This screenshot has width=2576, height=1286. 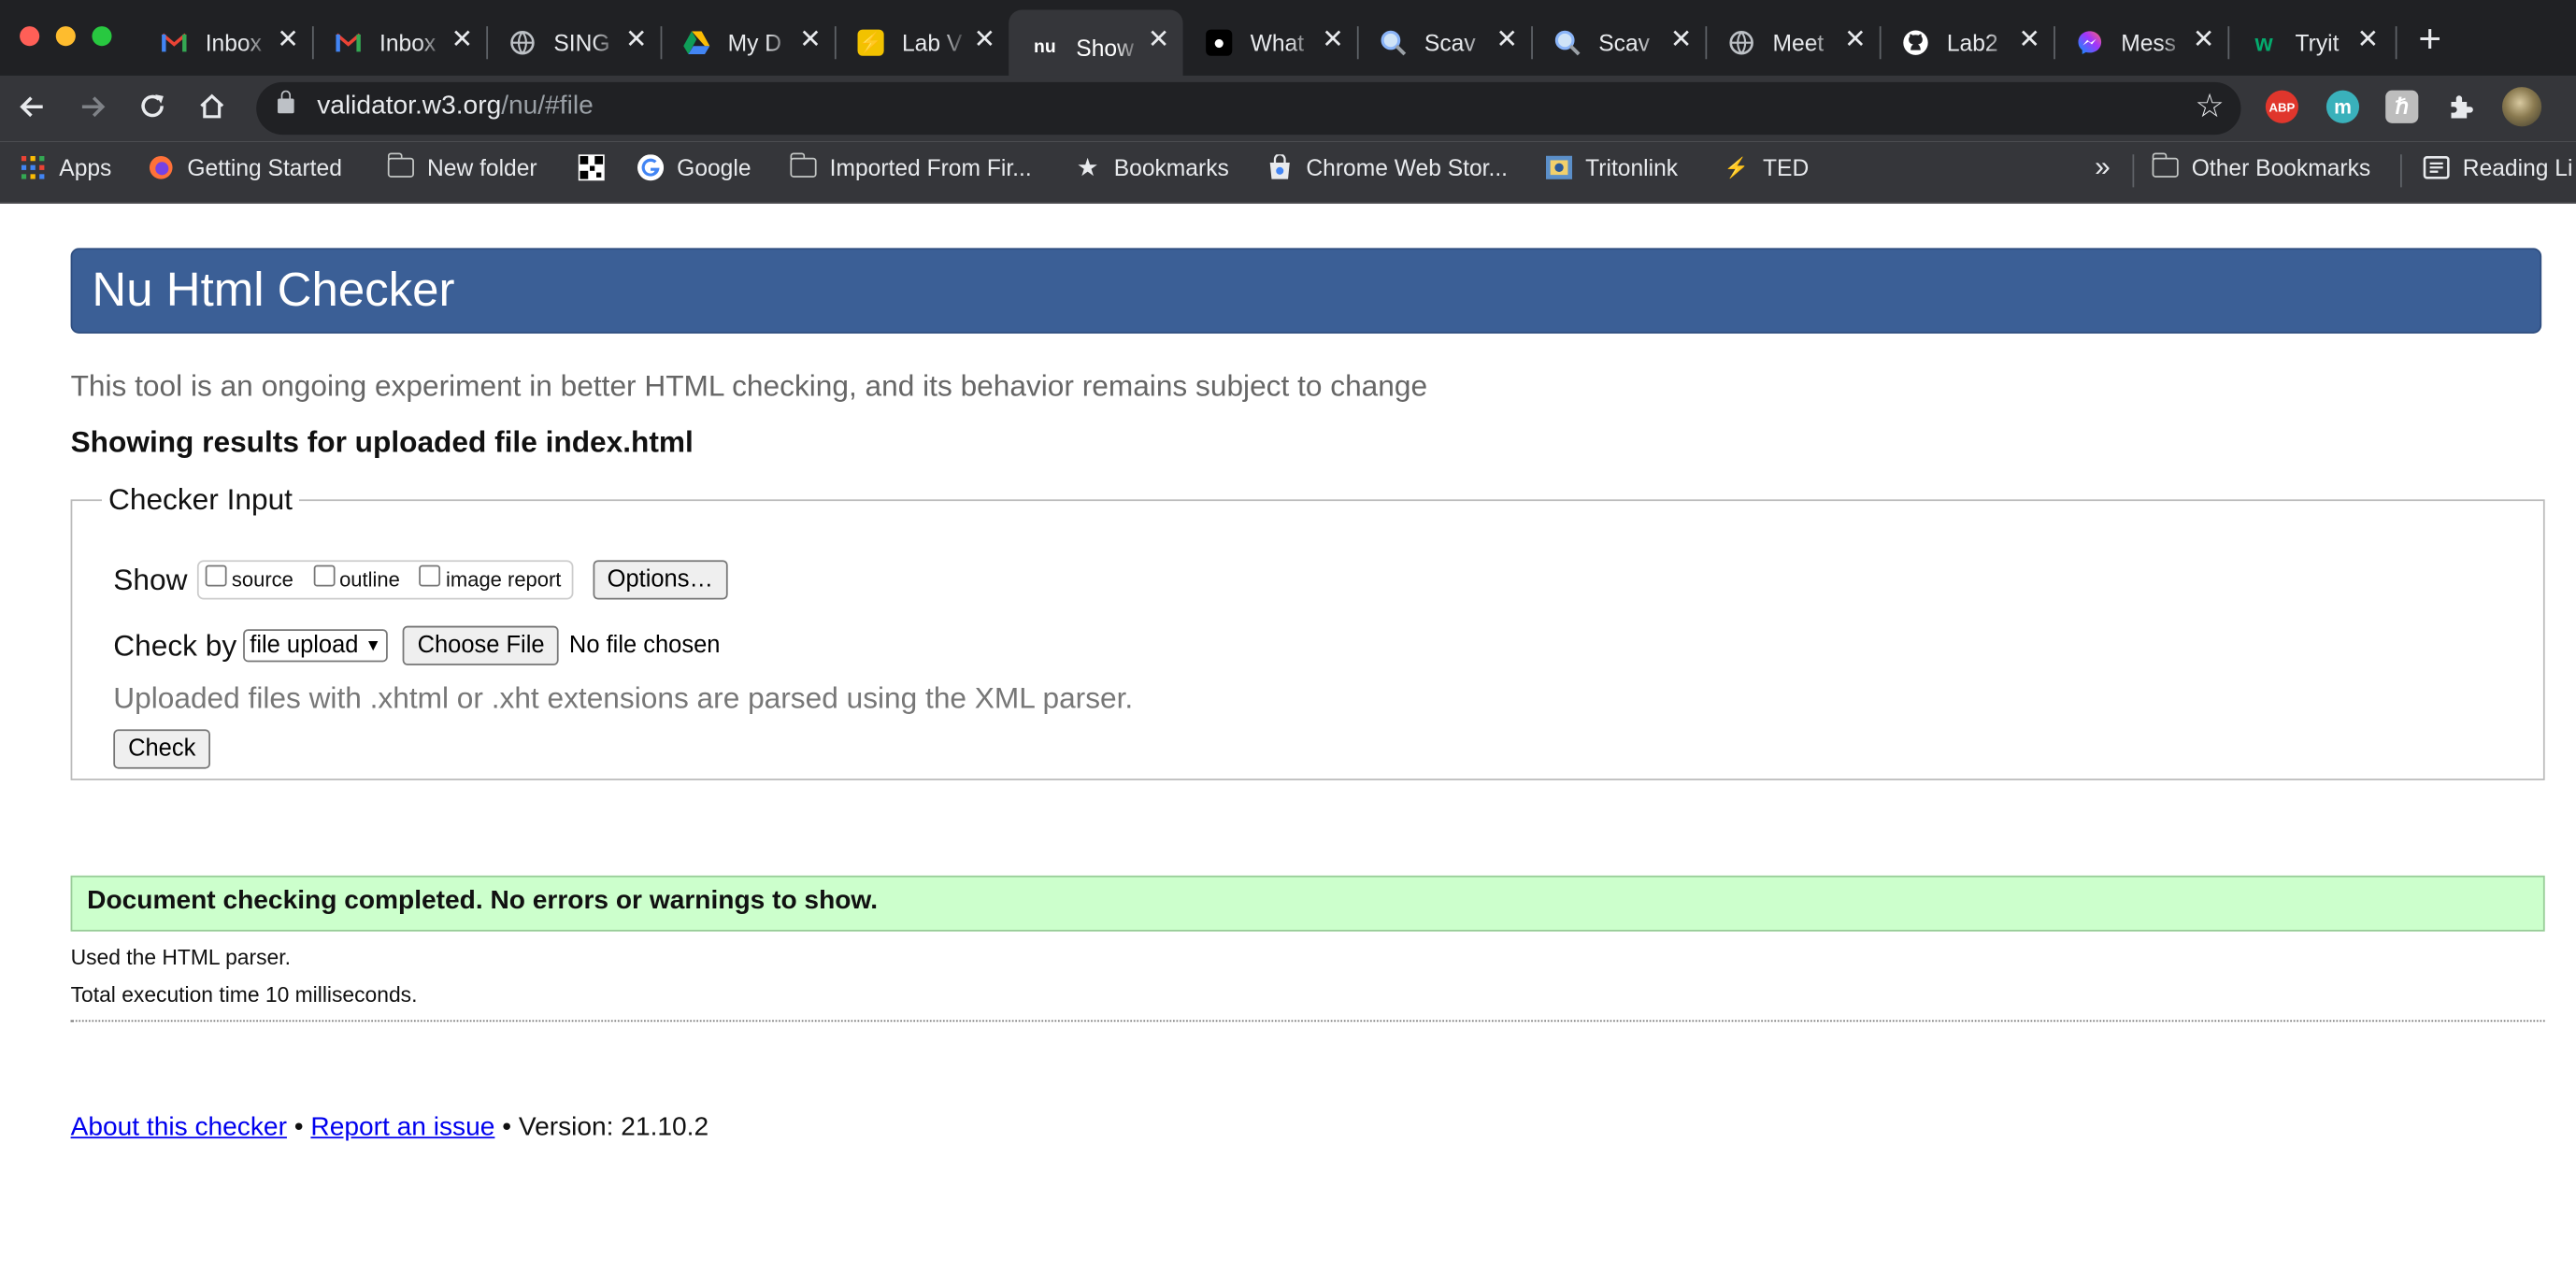 I want to click on tab-inbox-1: Inbox ✕, so click(x=225, y=43).